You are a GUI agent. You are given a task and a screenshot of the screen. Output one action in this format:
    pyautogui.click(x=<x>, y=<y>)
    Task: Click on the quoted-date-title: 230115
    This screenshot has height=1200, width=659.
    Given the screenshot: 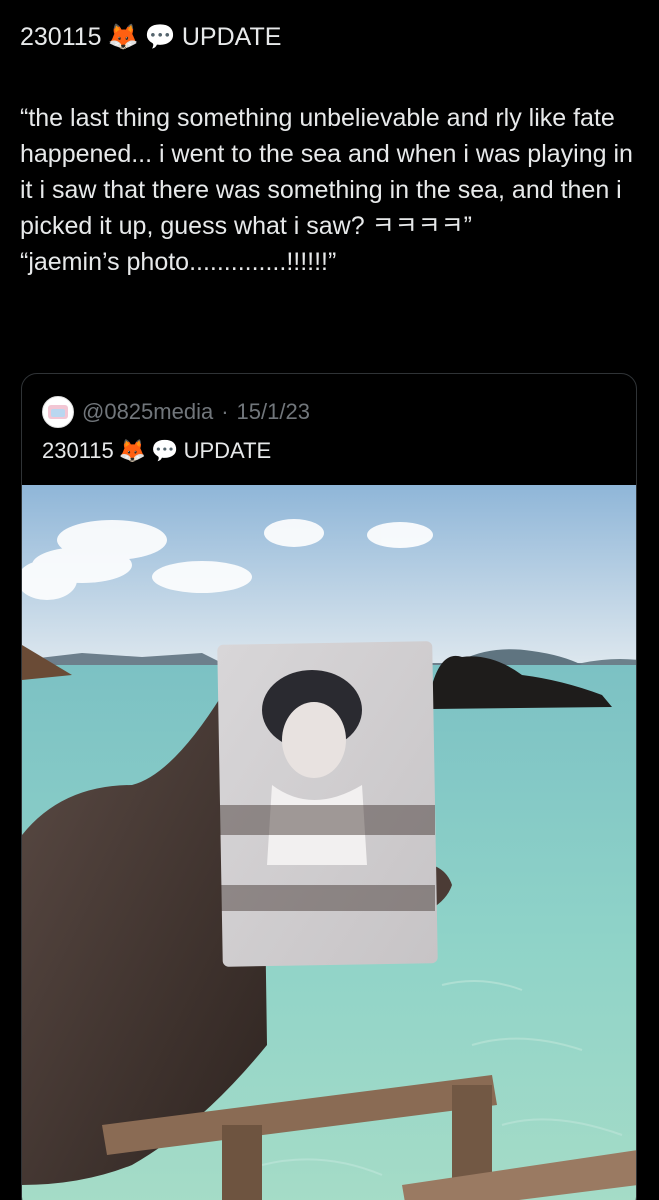 What is the action you would take?
    pyautogui.click(x=78, y=450)
    